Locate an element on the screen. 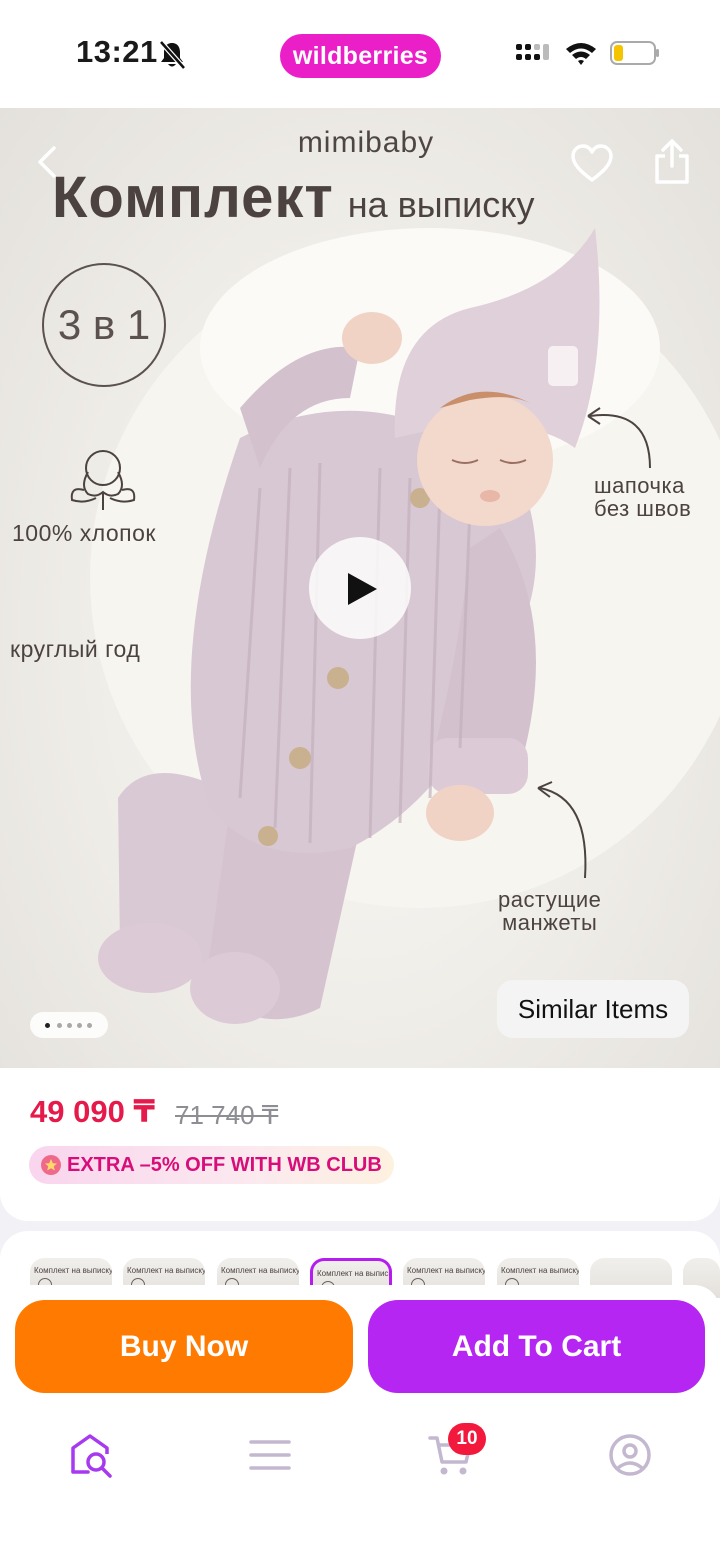 The height and width of the screenshot is (1561, 720). battery-icon is located at coordinates (634, 53).